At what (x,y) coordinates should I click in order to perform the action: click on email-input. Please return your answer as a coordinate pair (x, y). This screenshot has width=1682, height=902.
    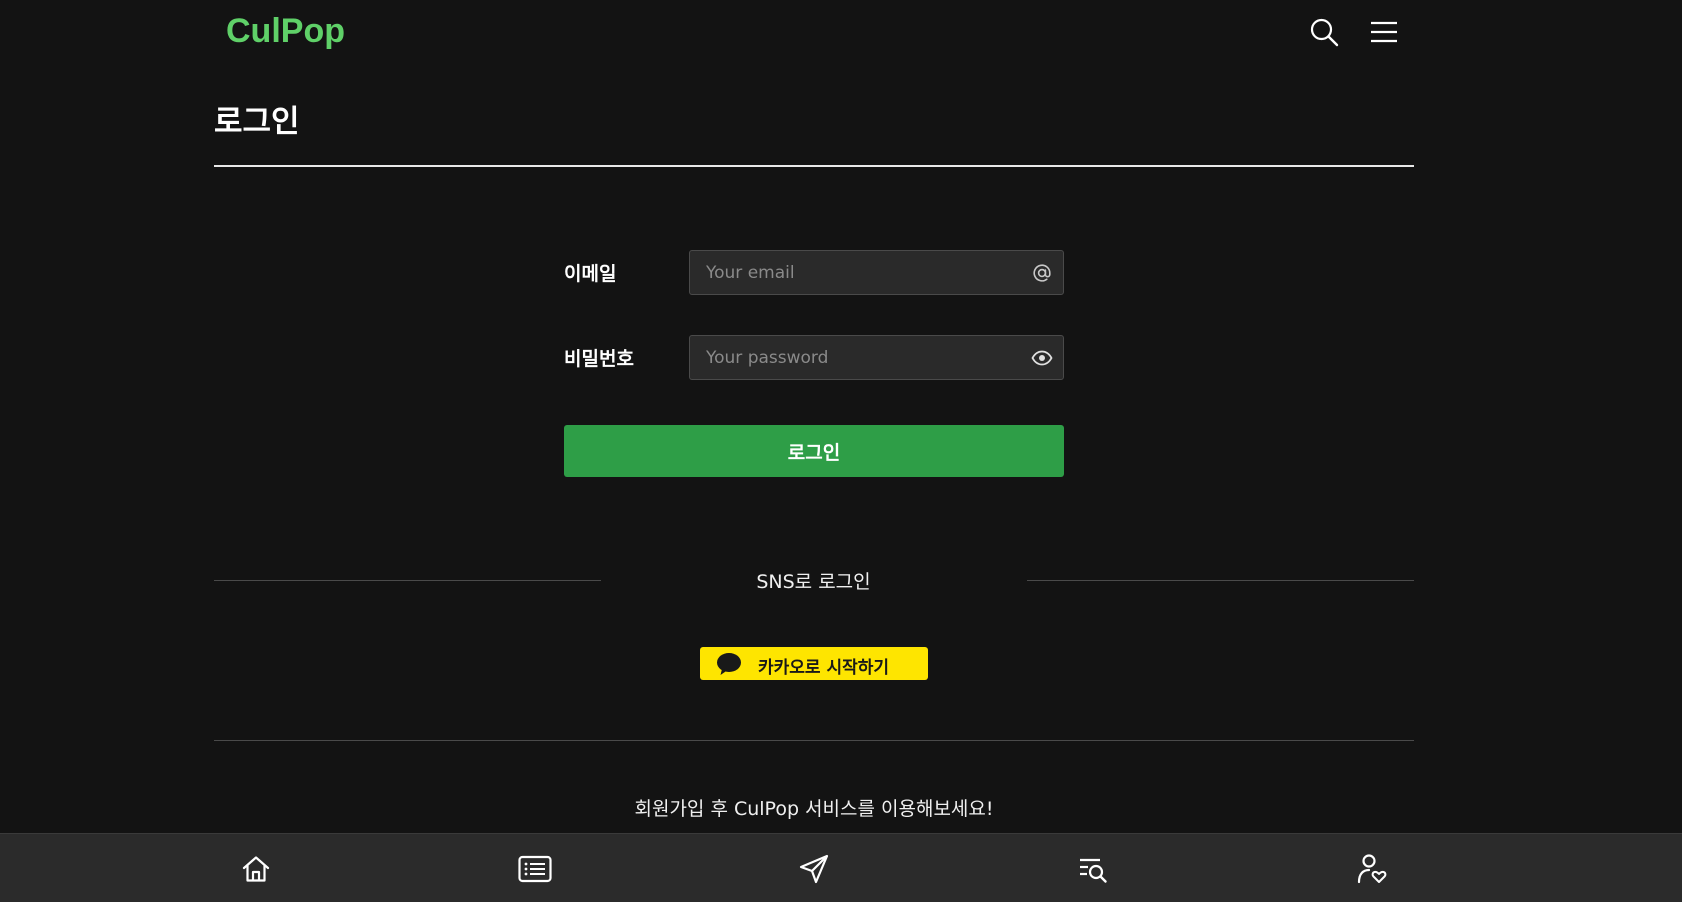
    Looking at the image, I should click on (855, 272).